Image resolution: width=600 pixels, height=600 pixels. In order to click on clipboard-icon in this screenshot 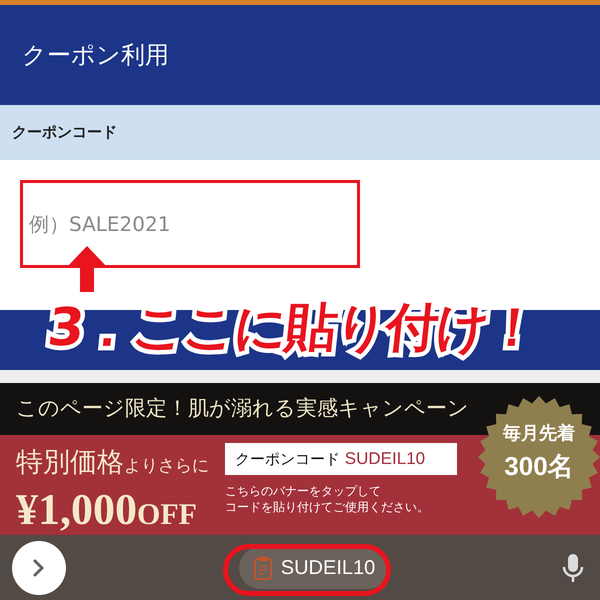, I will do `click(262, 567)`.